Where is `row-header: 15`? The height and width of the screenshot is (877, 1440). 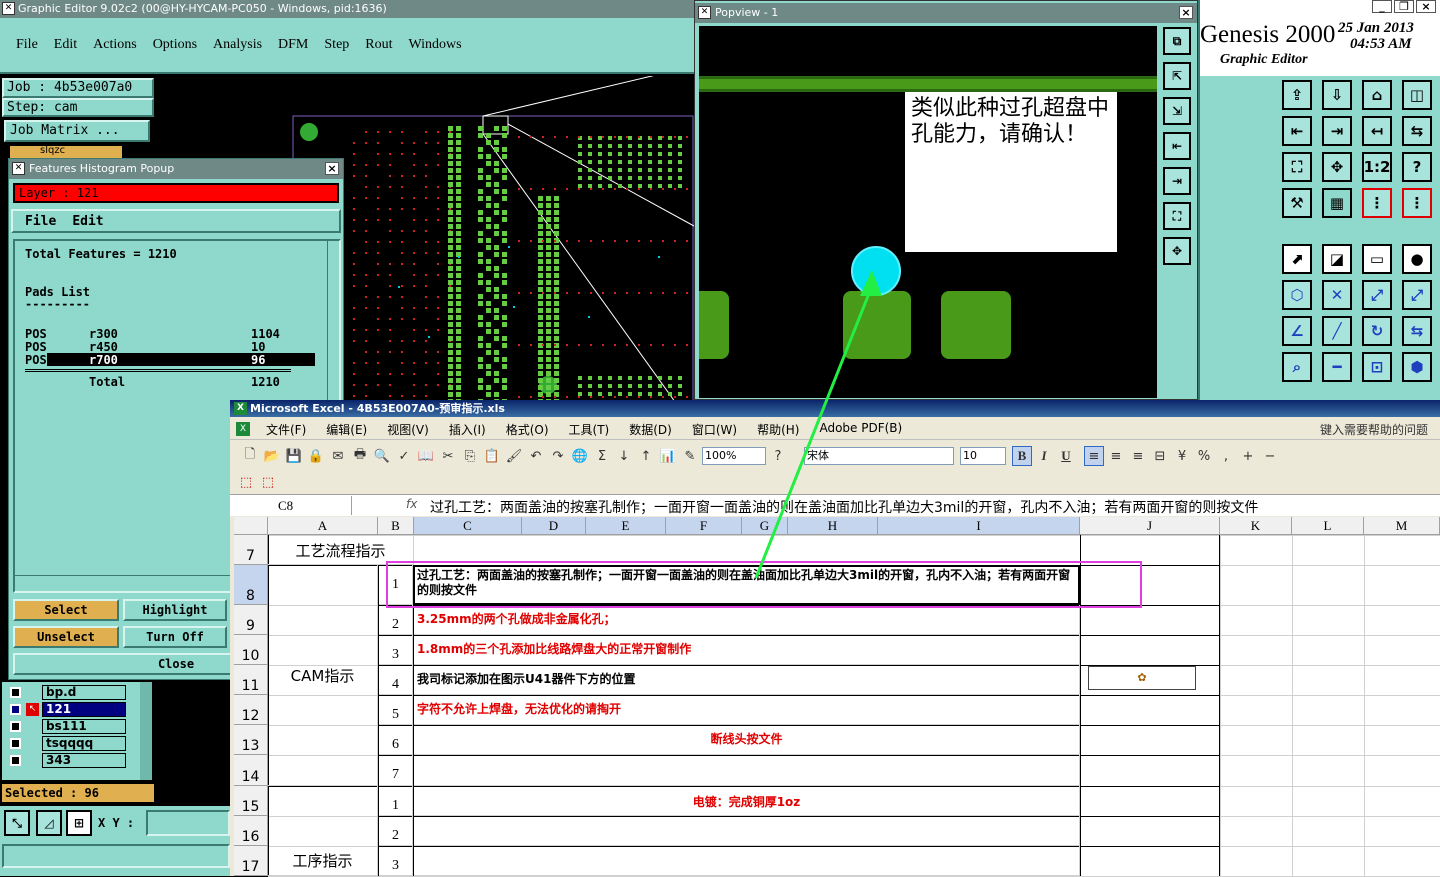
row-header: 15 is located at coordinates (251, 801).